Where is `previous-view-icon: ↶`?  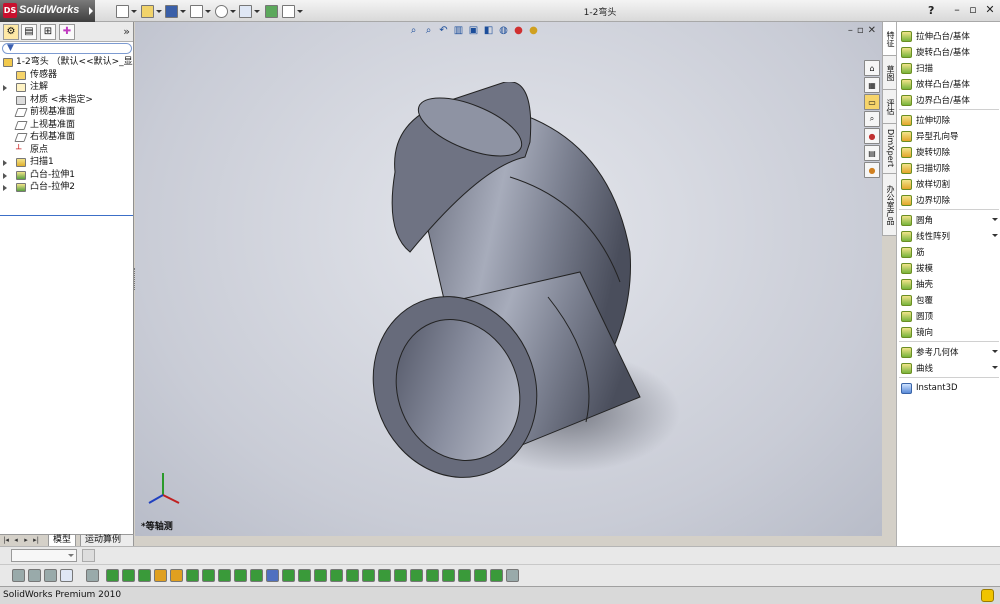
previous-view-icon: ↶ is located at coordinates (443, 30).